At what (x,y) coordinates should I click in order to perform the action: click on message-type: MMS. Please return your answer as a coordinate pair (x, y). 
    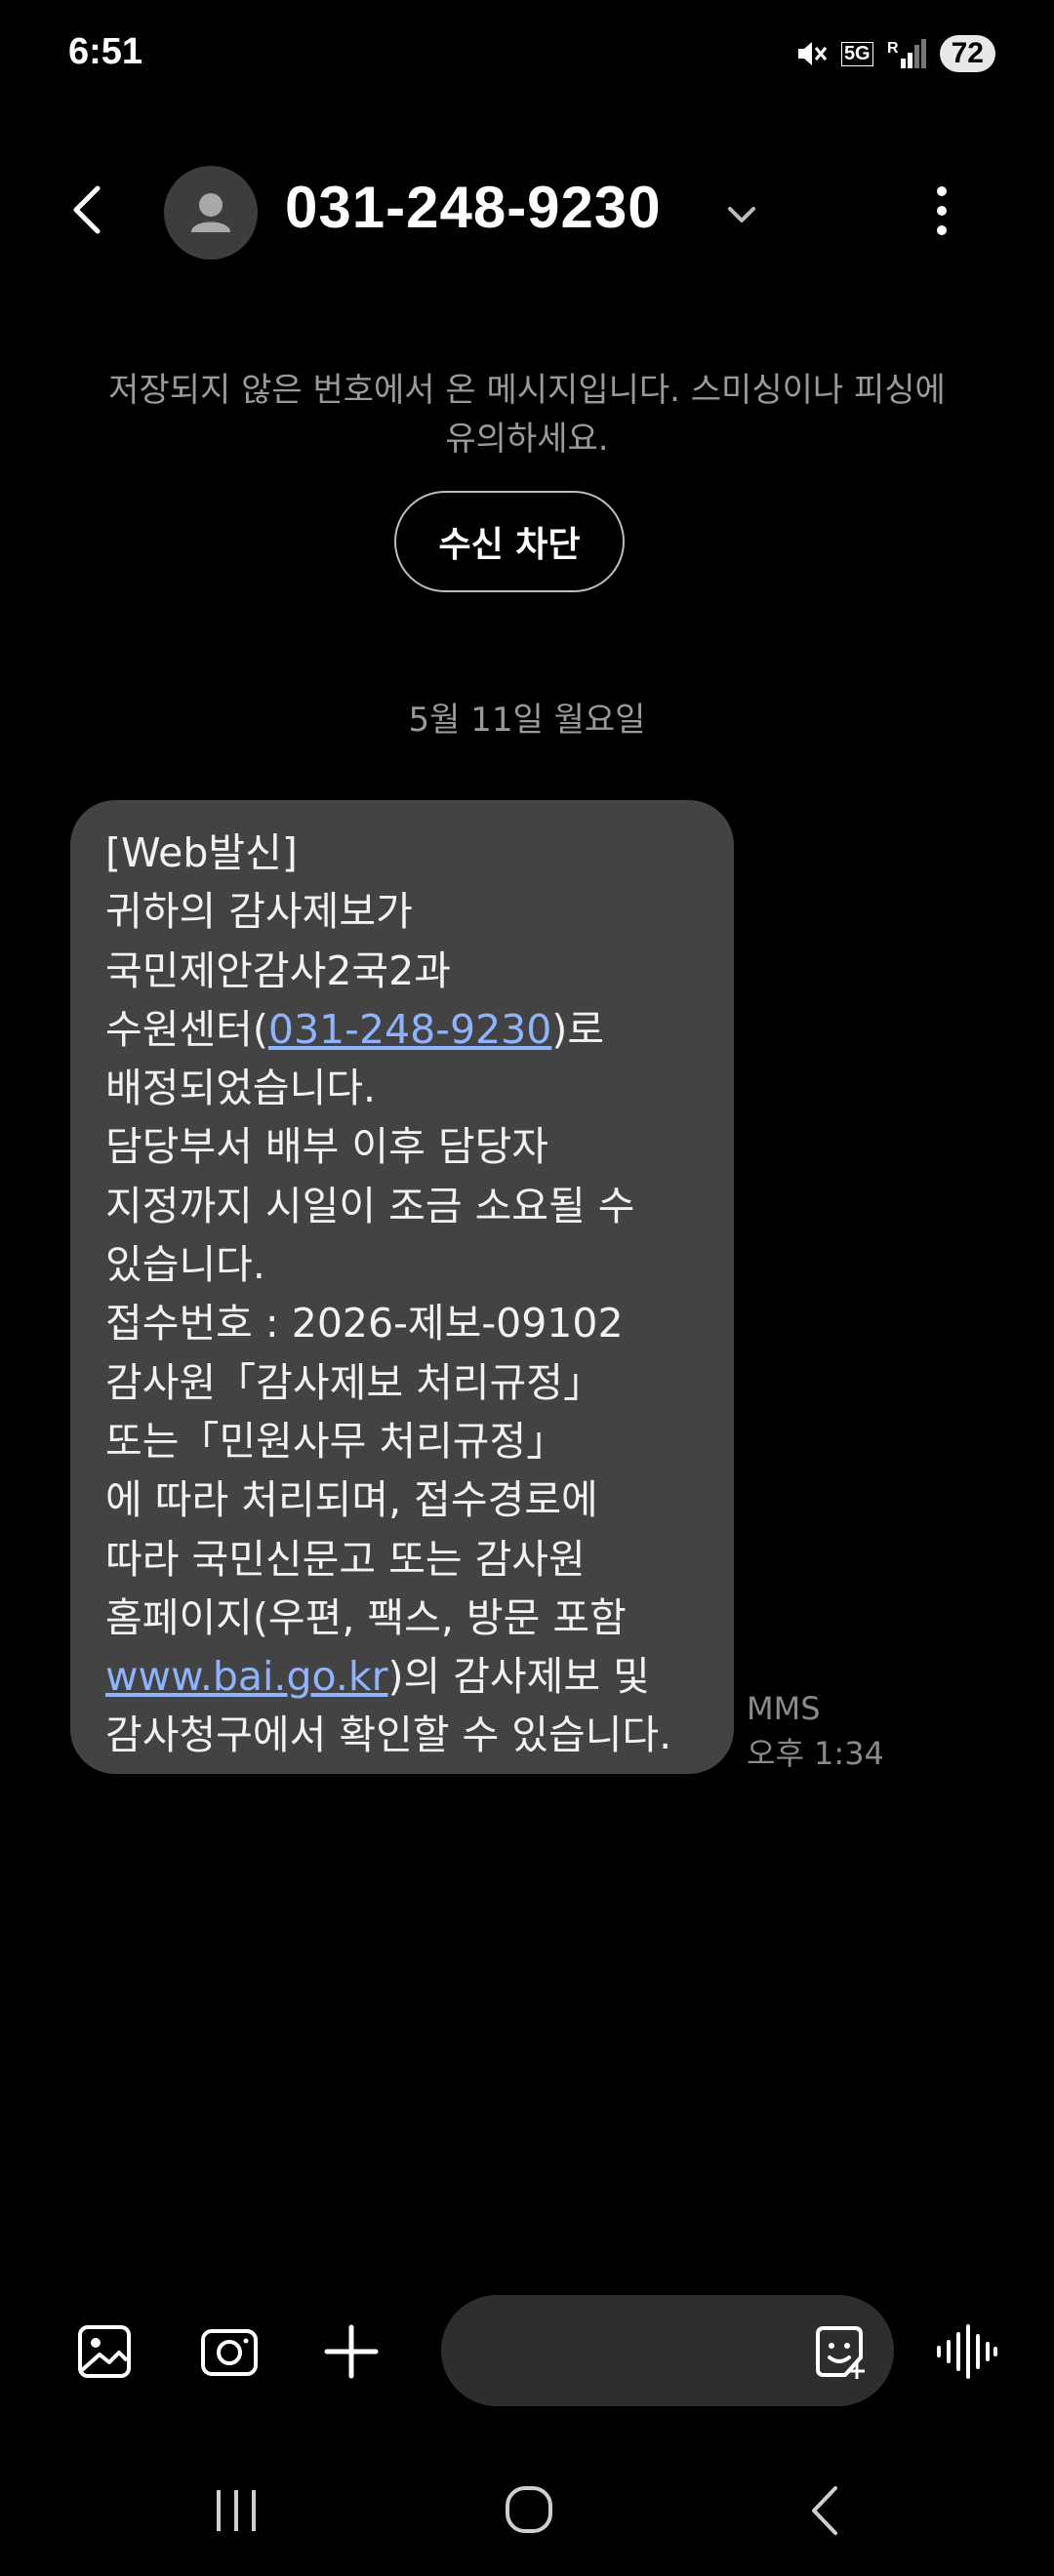
    Looking at the image, I should click on (784, 1708).